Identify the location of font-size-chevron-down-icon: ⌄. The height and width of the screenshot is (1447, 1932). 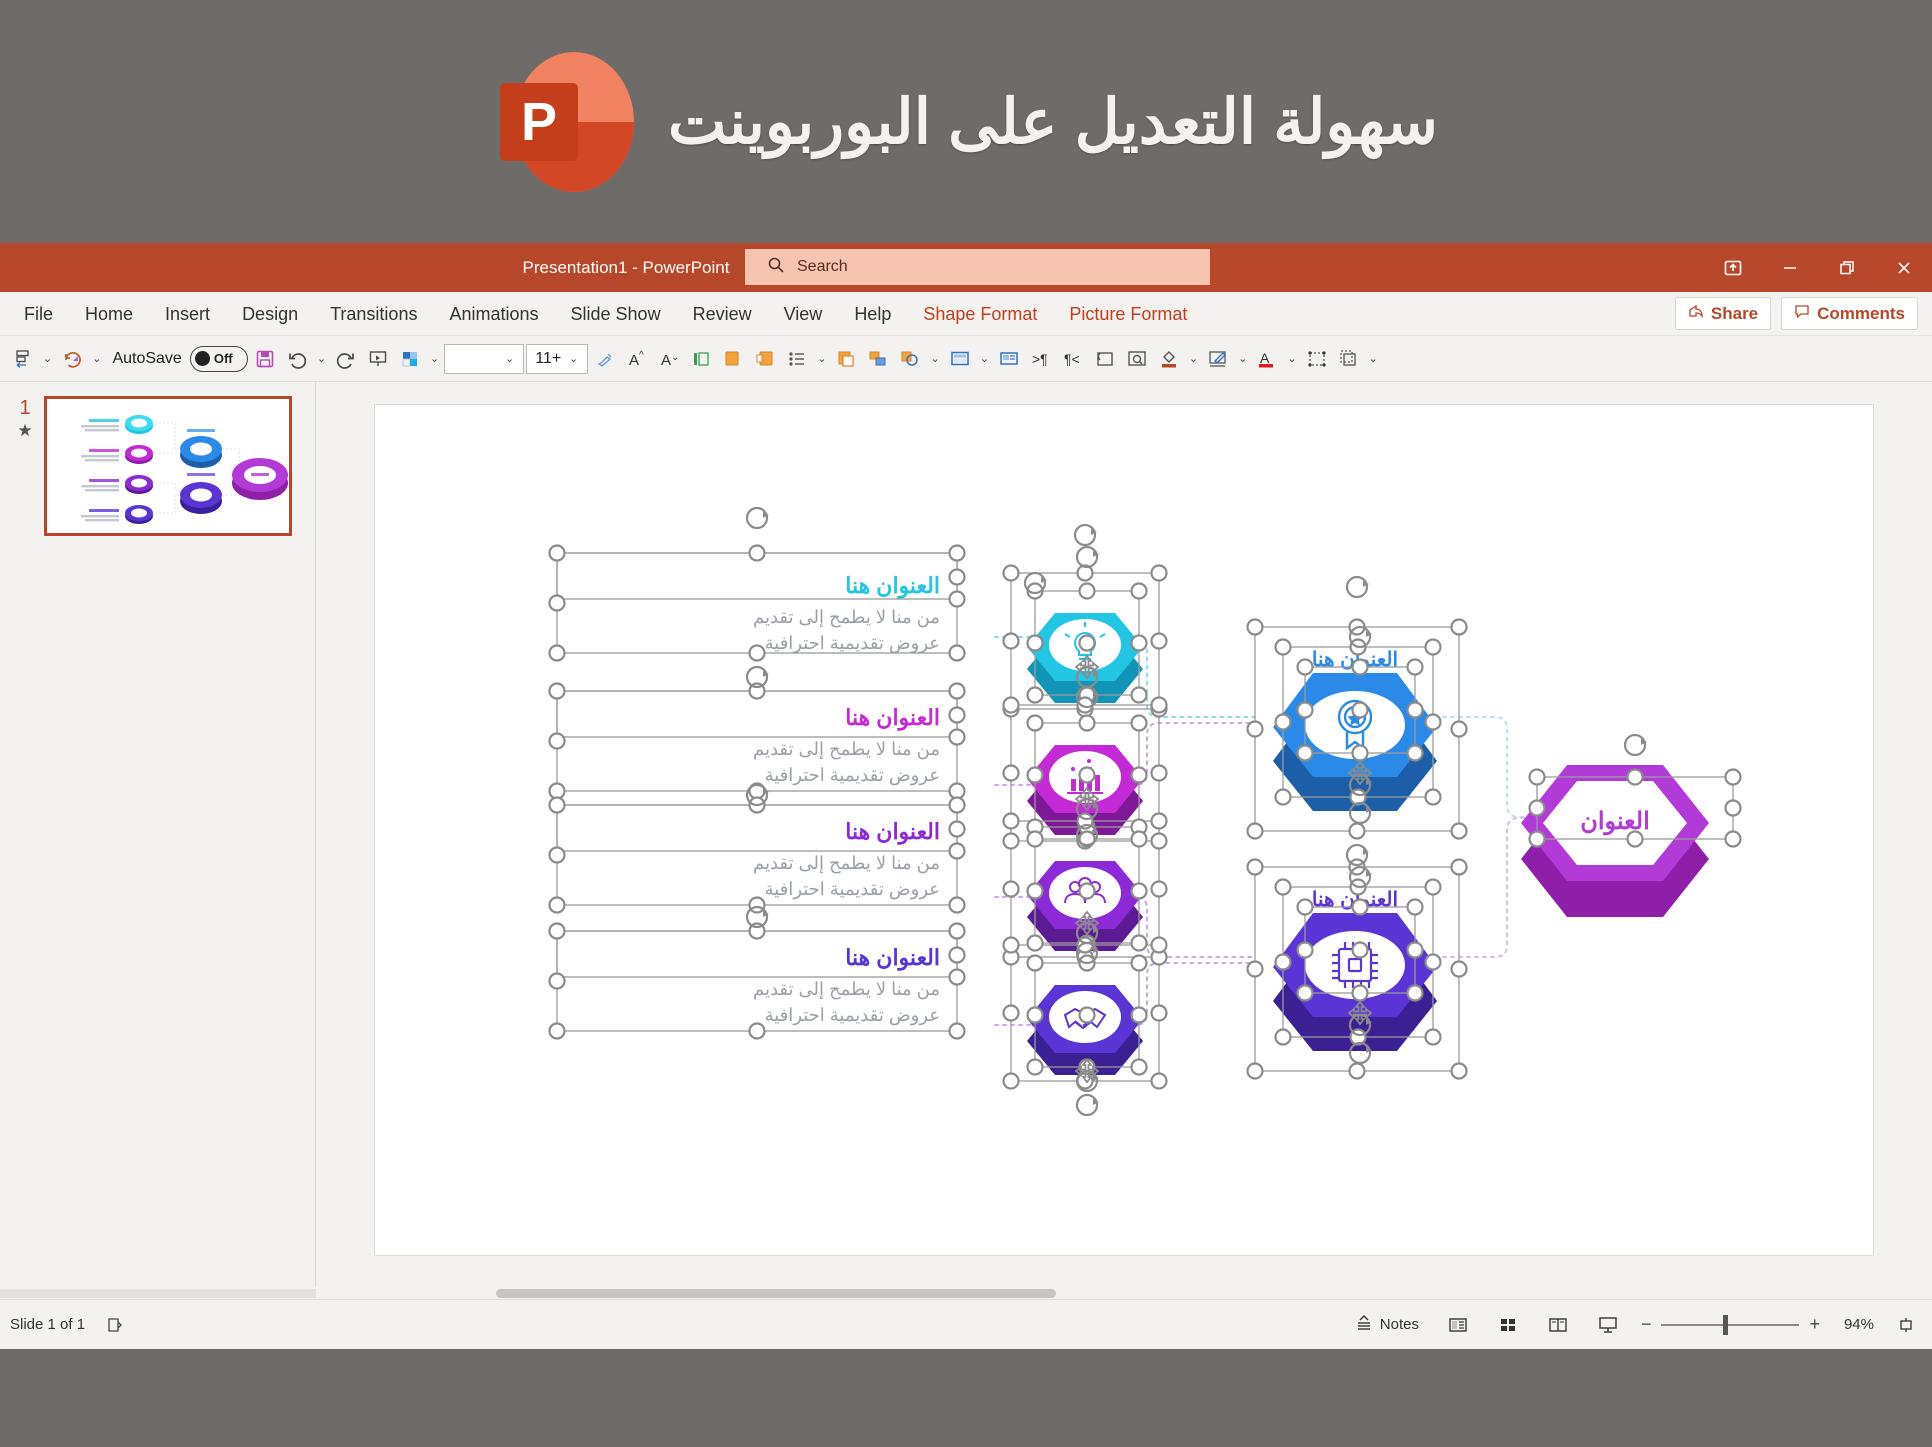
(573, 358).